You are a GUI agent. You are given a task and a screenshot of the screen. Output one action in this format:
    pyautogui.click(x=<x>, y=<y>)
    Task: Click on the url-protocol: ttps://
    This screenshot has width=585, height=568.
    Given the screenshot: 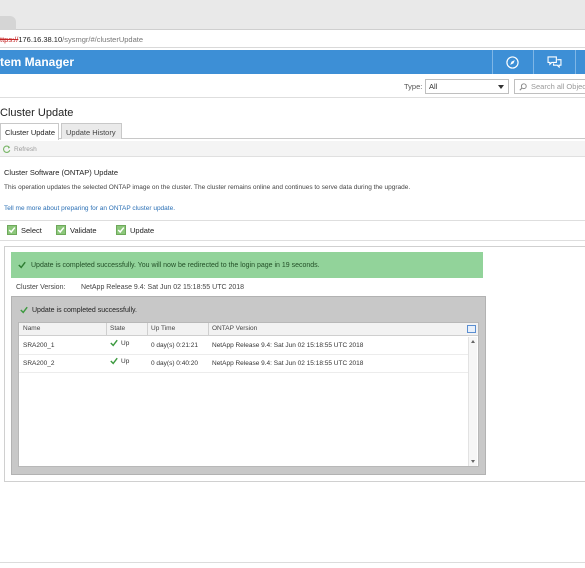 What is the action you would take?
    pyautogui.click(x=9, y=39)
    